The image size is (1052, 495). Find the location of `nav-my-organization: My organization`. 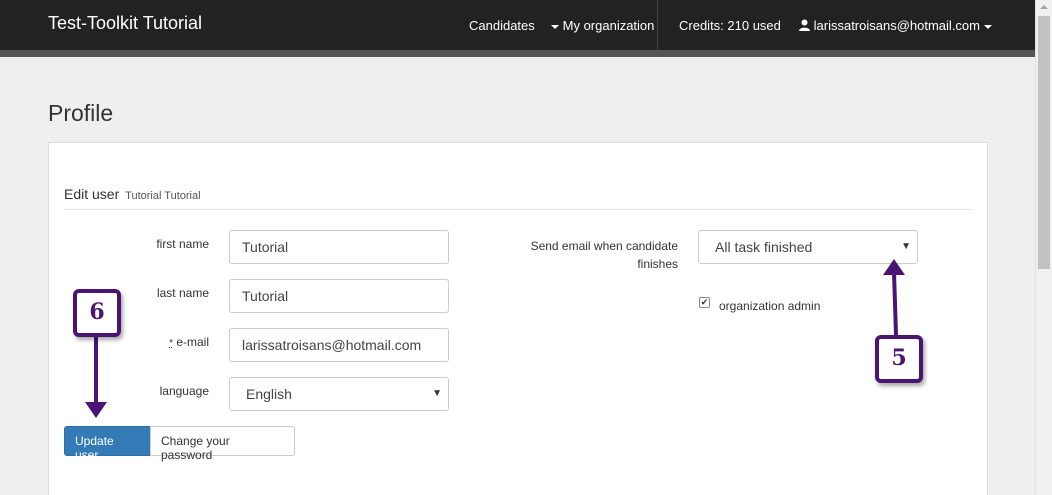

nav-my-organization: My organization is located at coordinates (602, 25).